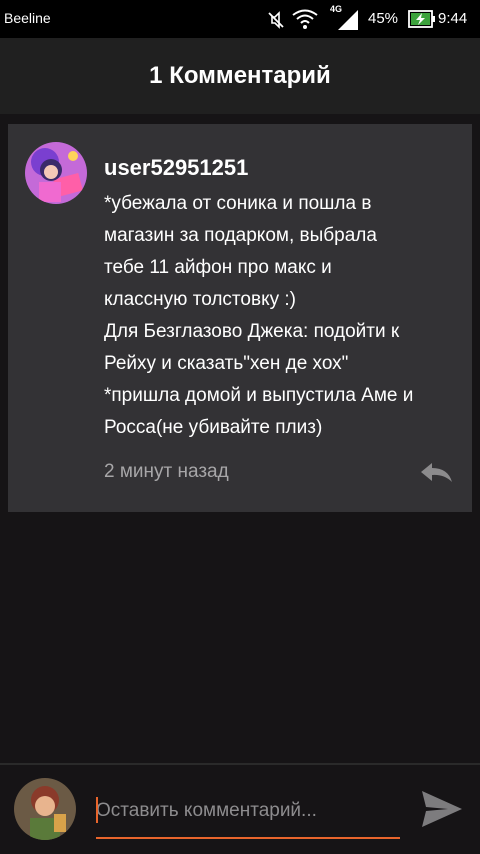 Image resolution: width=480 pixels, height=854 pixels. I want to click on text-cursor, so click(97, 810).